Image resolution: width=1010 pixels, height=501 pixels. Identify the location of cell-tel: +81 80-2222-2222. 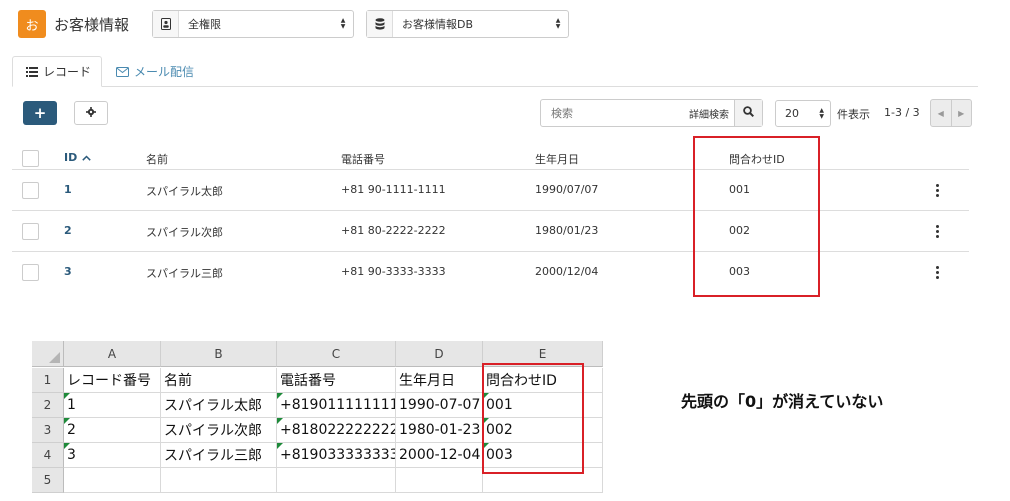
(393, 230).